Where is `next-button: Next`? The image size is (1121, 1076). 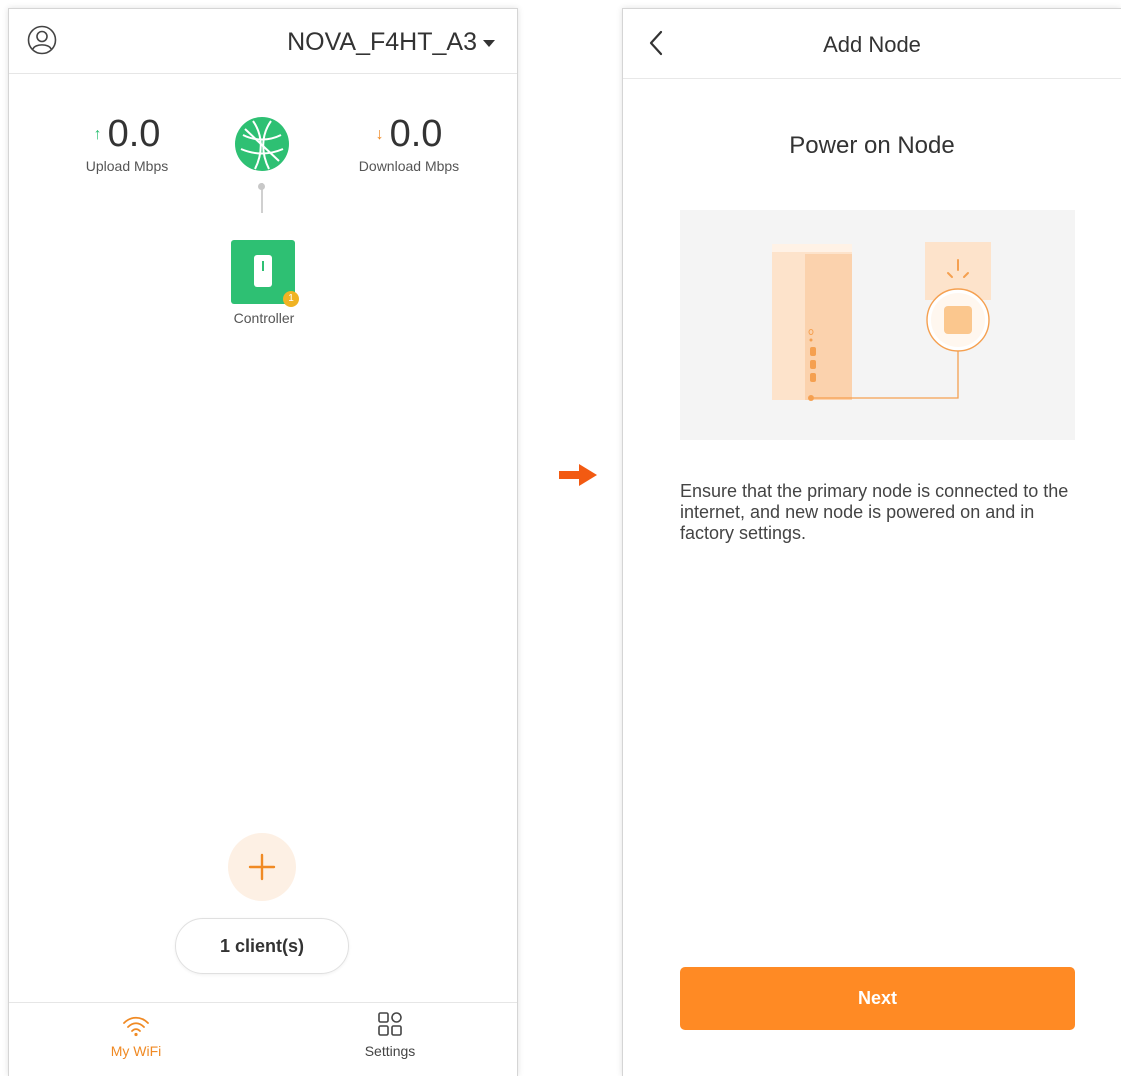
next-button: Next is located at coordinates (877, 998).